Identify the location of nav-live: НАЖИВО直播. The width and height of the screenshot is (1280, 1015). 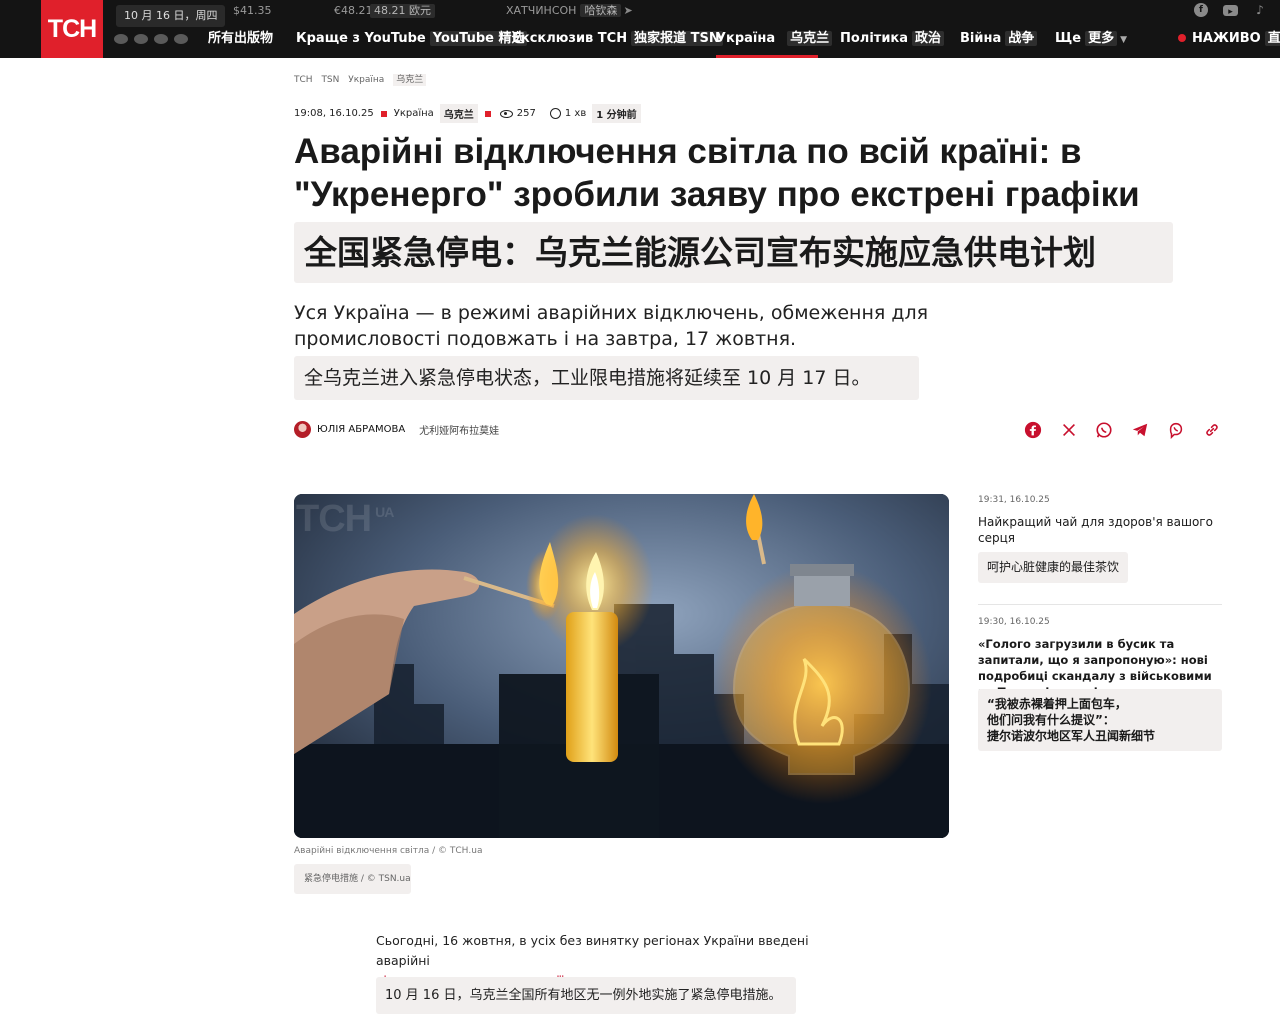
(1229, 39).